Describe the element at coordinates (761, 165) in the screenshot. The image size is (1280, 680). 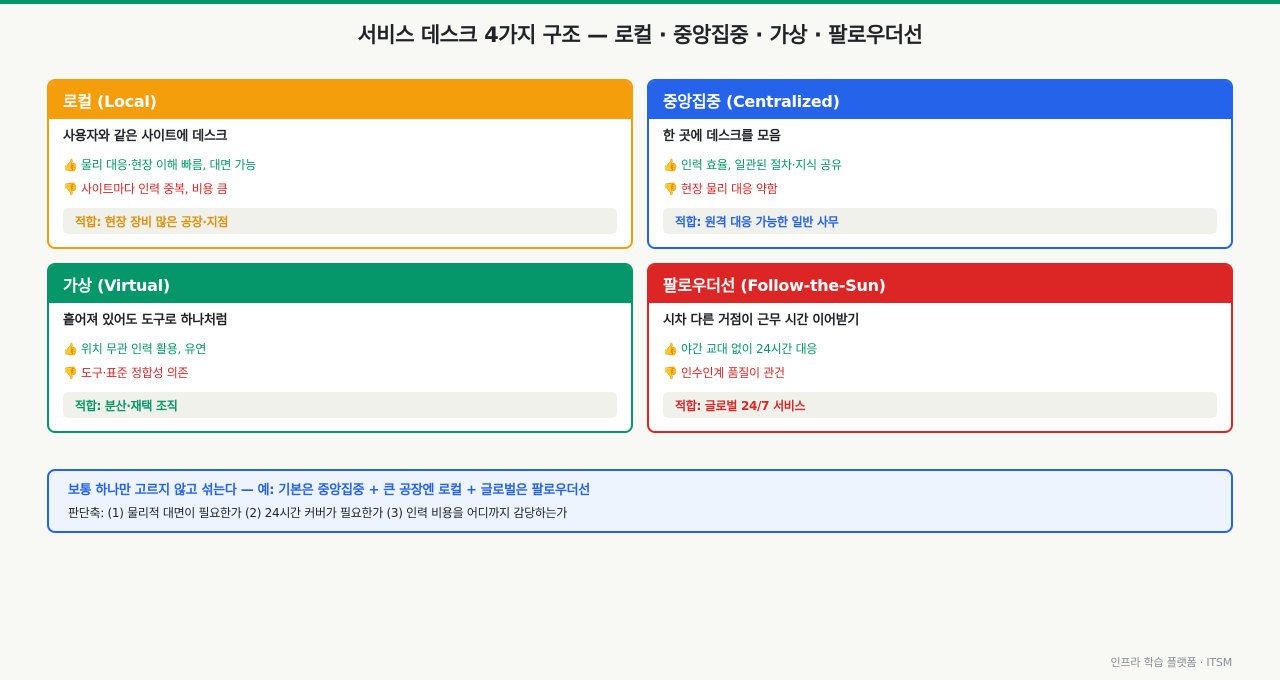
I see `card-centralized-pro-text: 인력 효율, 일관된 절차·지식 공유` at that location.